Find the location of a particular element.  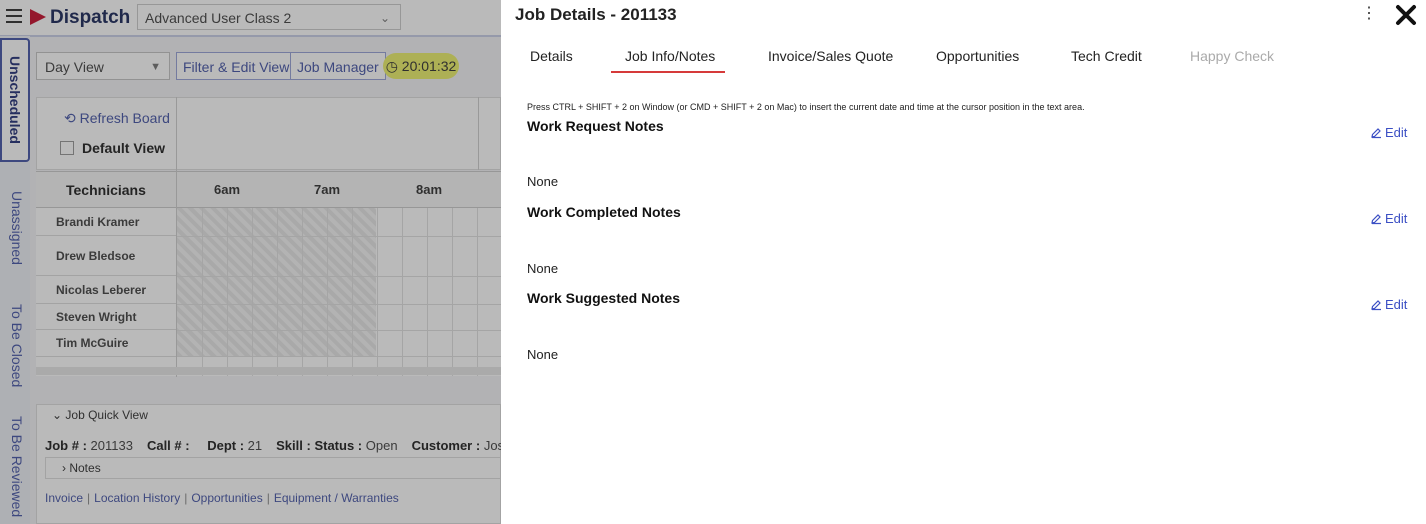

edit-work-completed-notes-button: Edit is located at coordinates (1388, 218).